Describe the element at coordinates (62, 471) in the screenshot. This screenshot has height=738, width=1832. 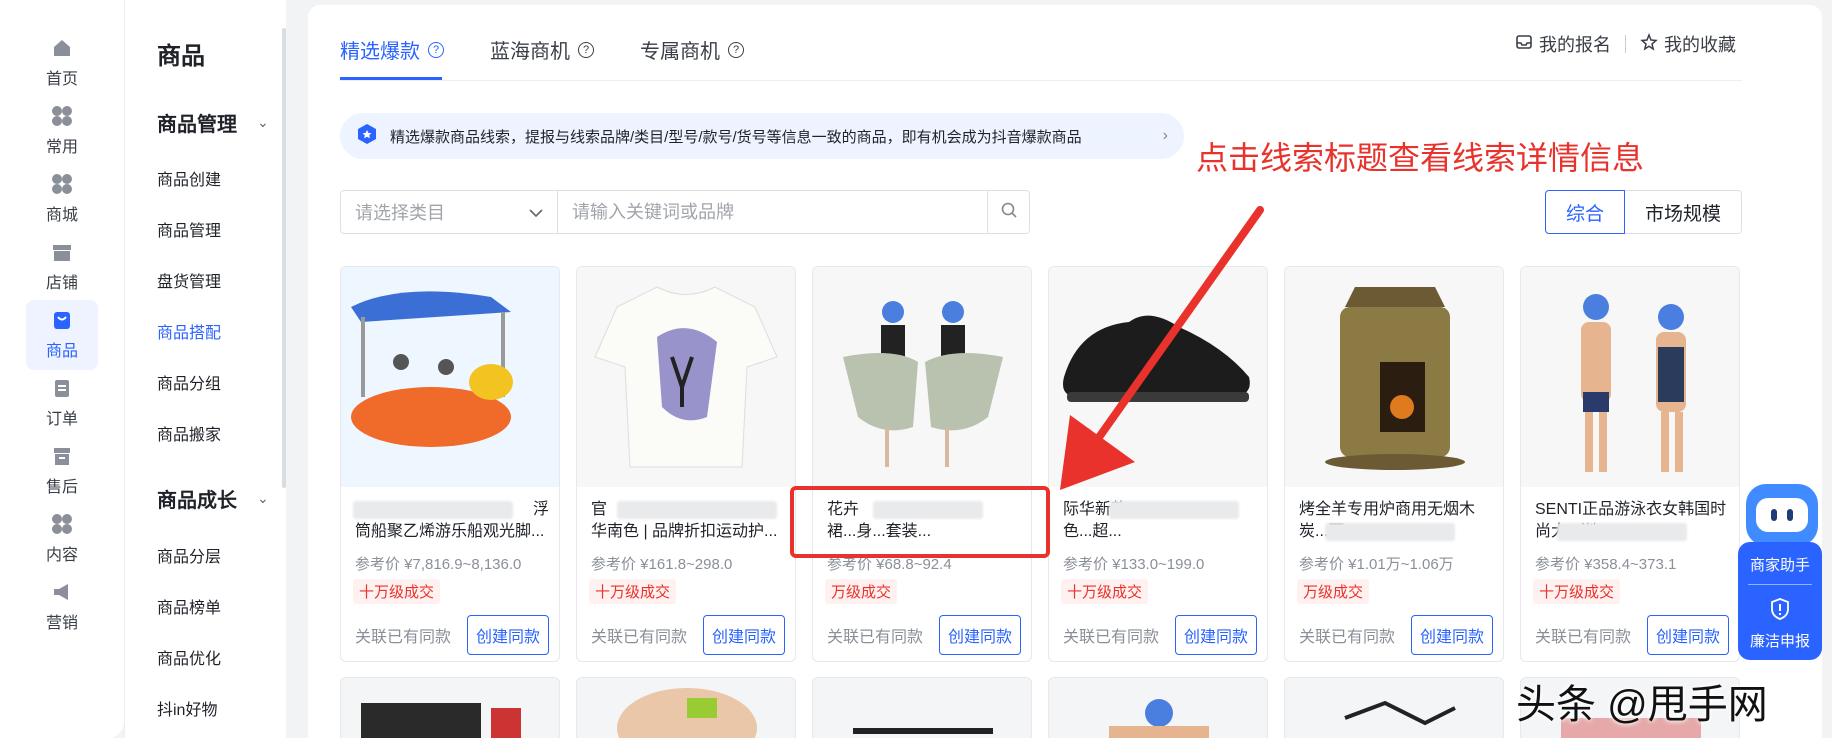
I see `rail-item-aftersales: 售后` at that location.